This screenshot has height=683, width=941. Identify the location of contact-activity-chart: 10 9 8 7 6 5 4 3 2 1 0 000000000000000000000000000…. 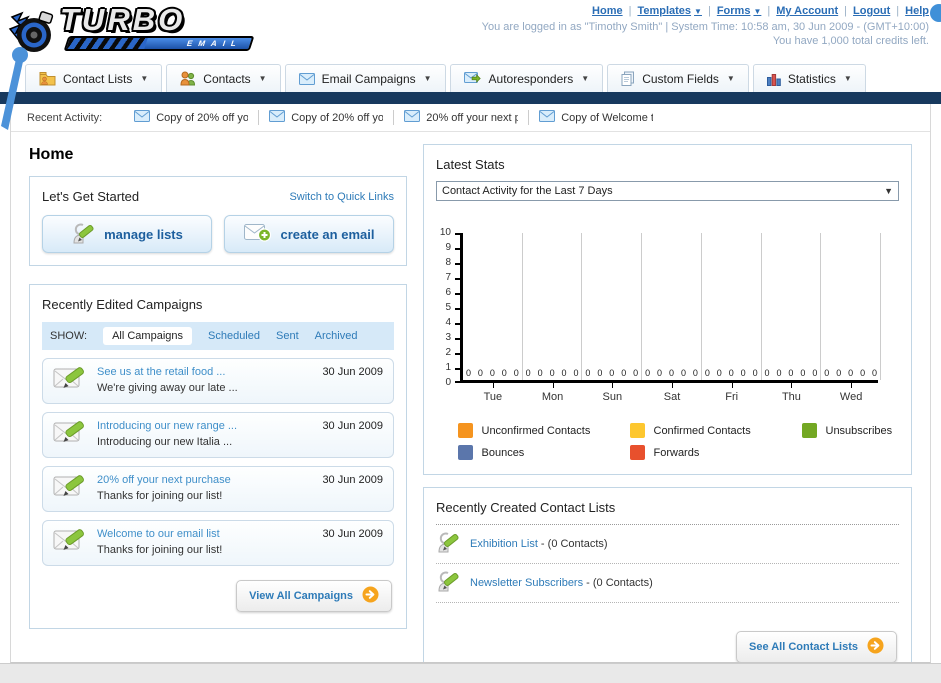
(667, 308).